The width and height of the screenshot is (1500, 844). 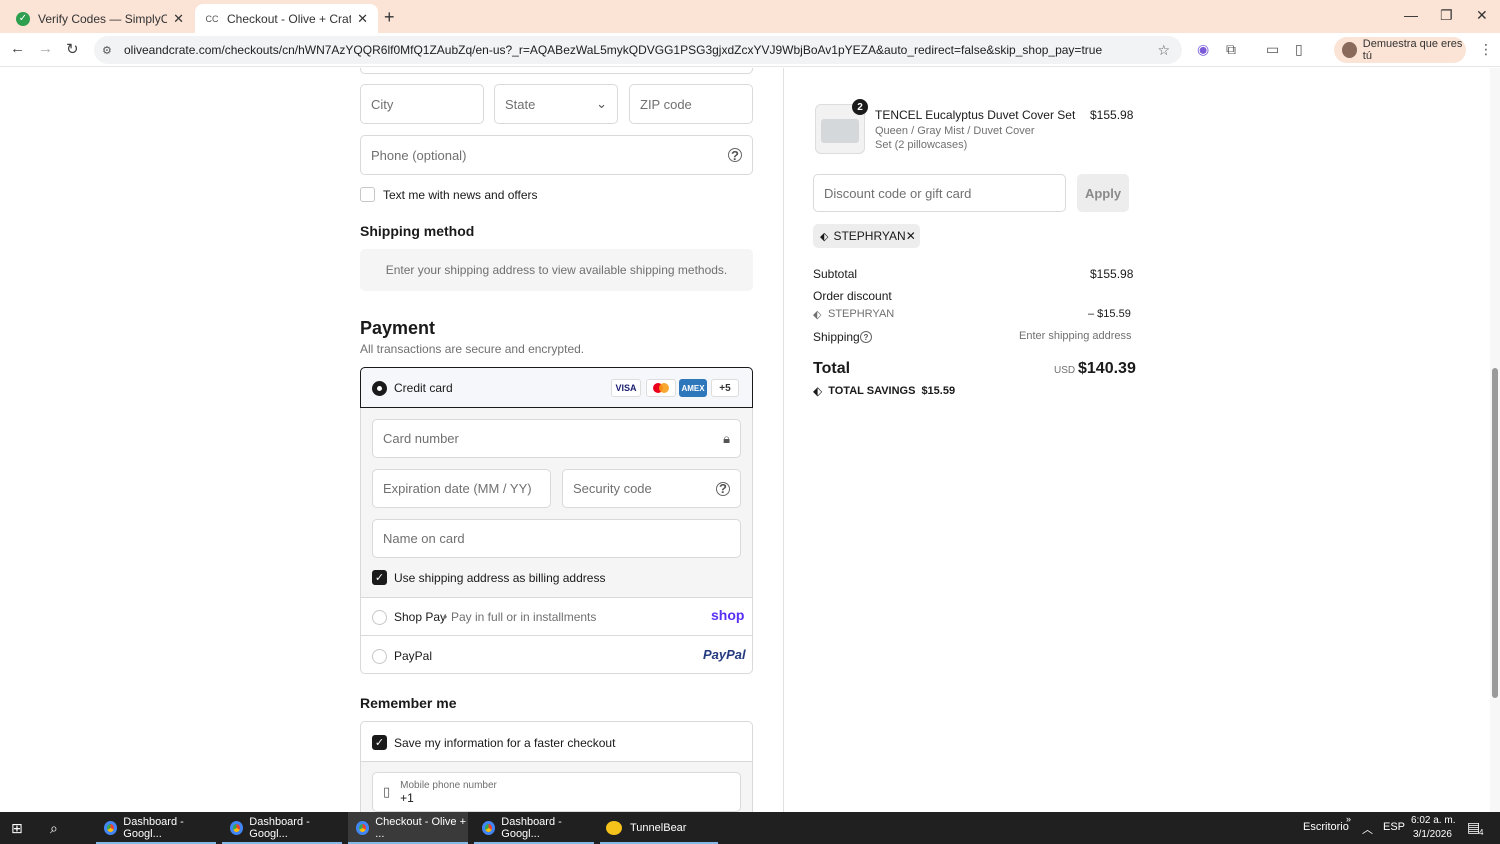 I want to click on city-field: City, so click(x=422, y=104).